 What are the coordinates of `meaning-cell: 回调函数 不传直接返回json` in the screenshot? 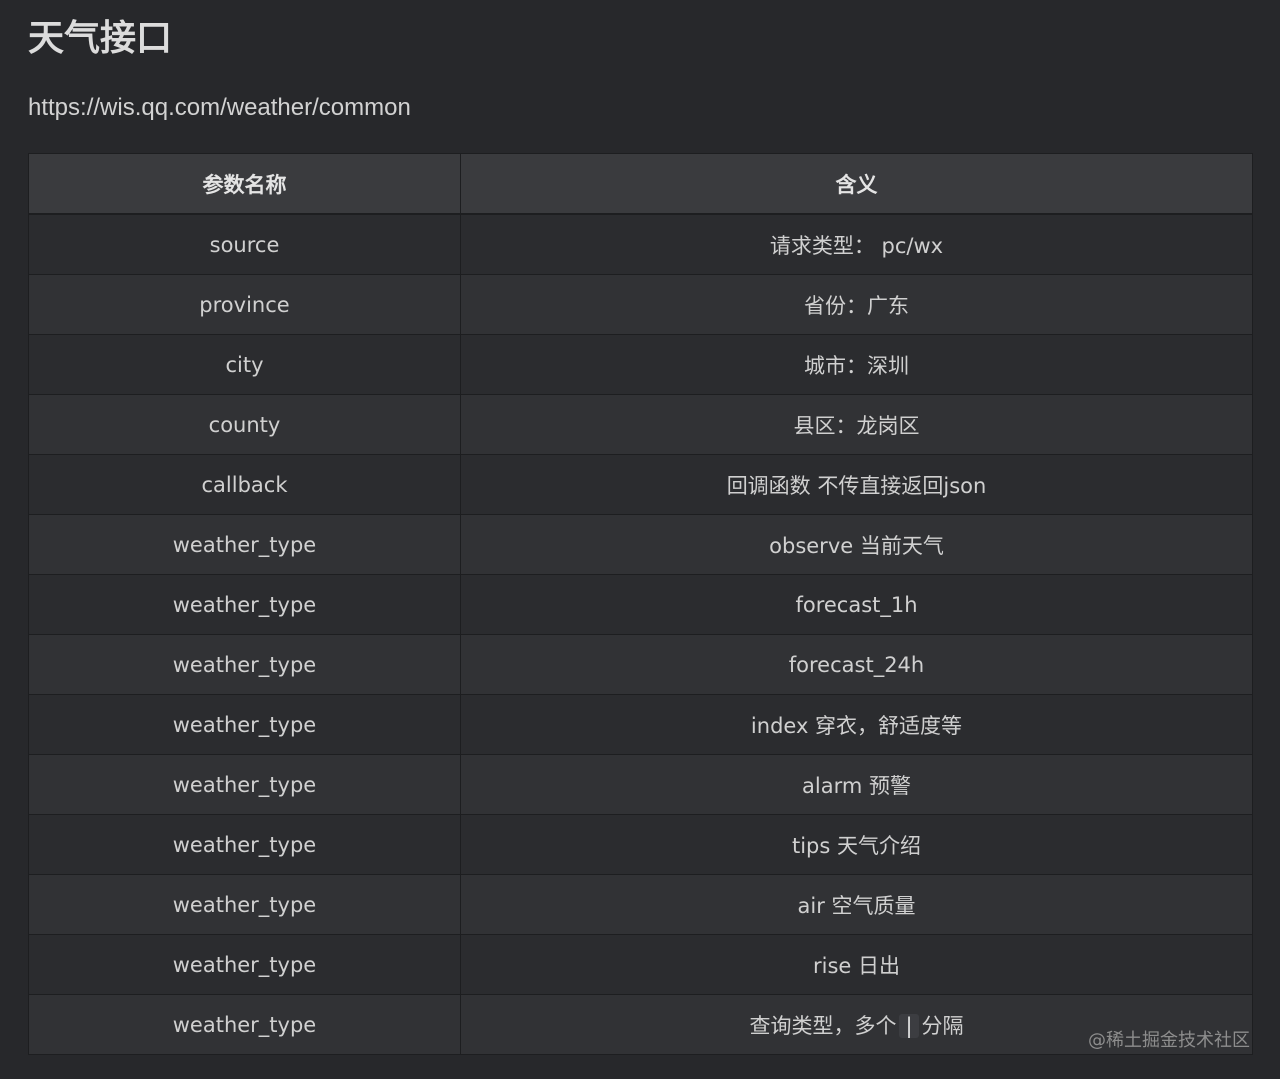 It's located at (856, 484).